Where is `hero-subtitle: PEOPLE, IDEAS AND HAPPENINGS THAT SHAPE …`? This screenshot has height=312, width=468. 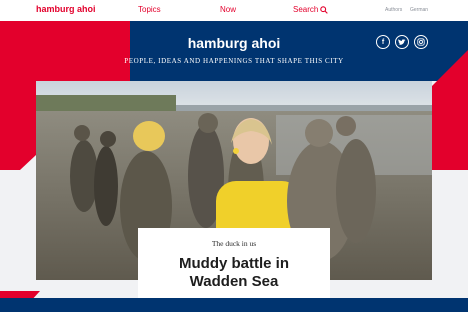 hero-subtitle: PEOPLE, IDEAS AND HAPPENINGS THAT SHAPE … is located at coordinates (234, 61).